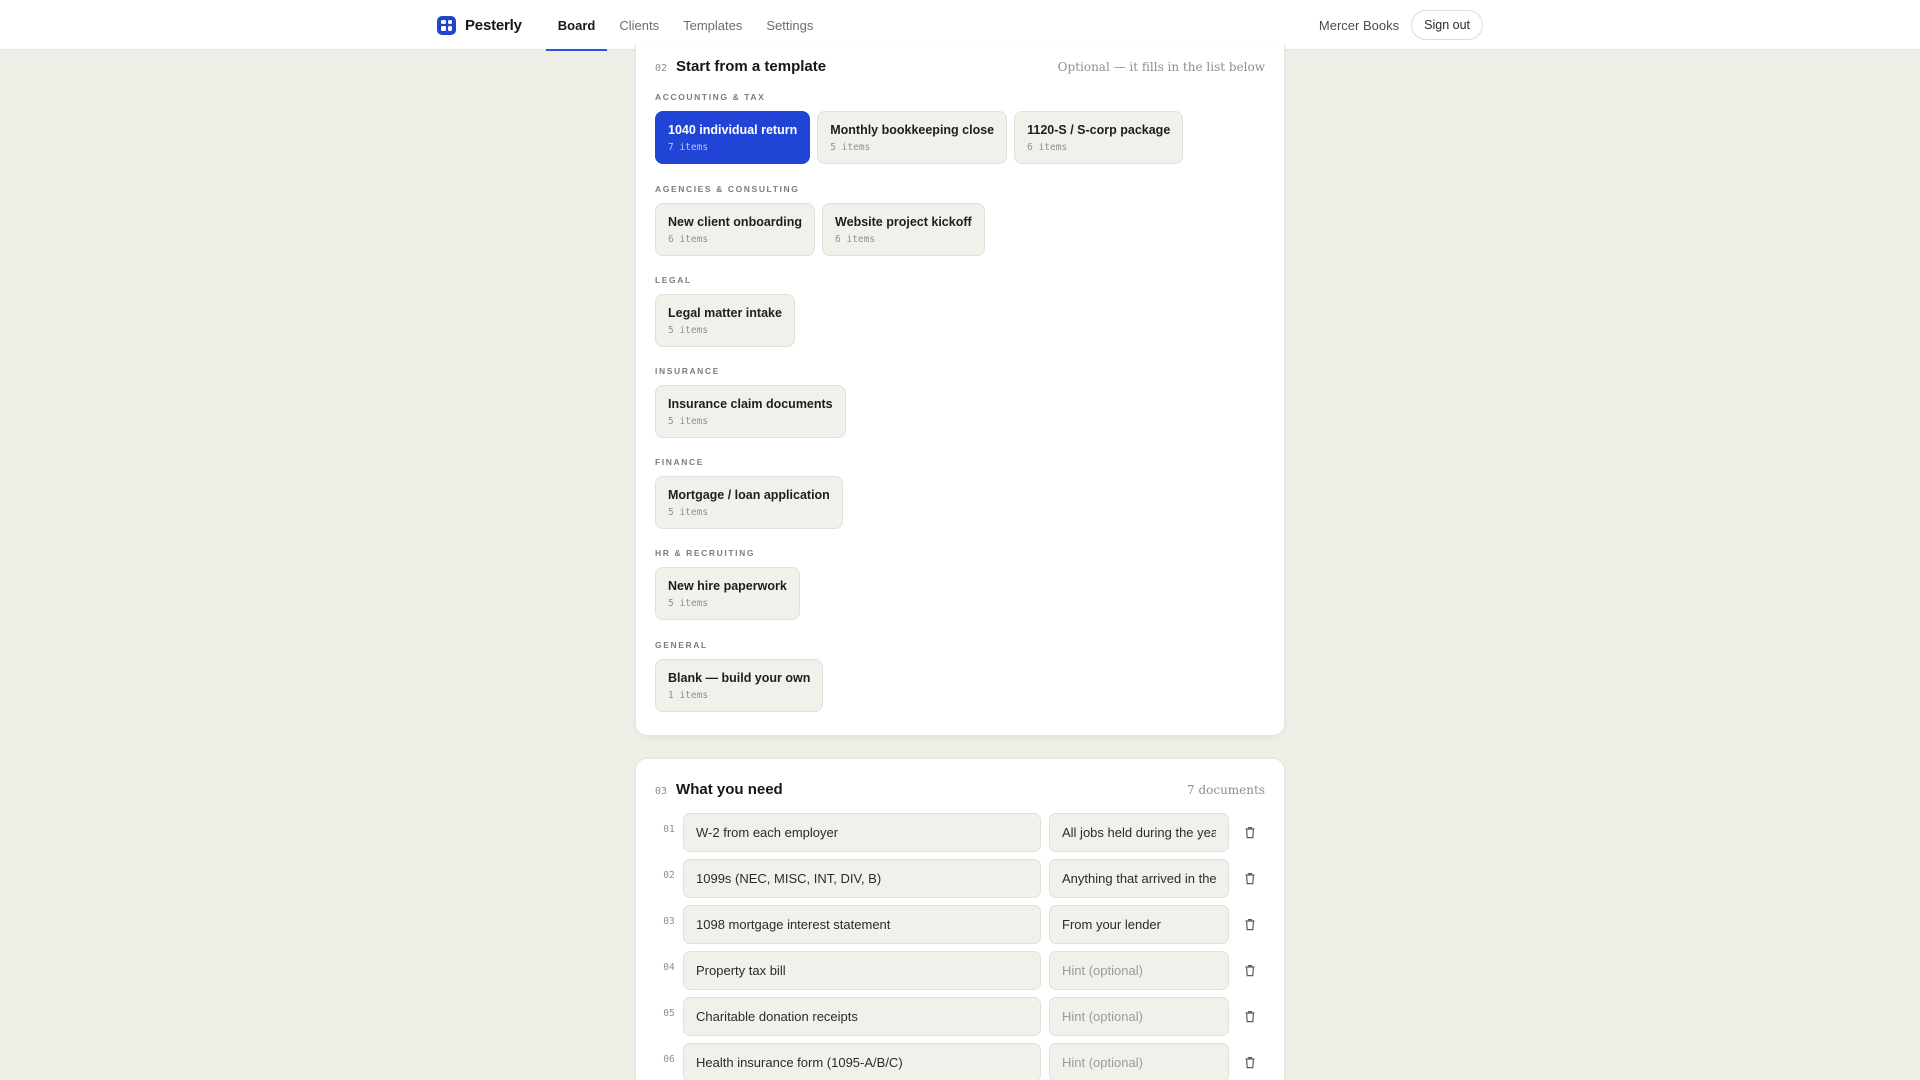 The image size is (1920, 1080). Describe the element at coordinates (681, 645) in the screenshot. I see `group-label: General` at that location.